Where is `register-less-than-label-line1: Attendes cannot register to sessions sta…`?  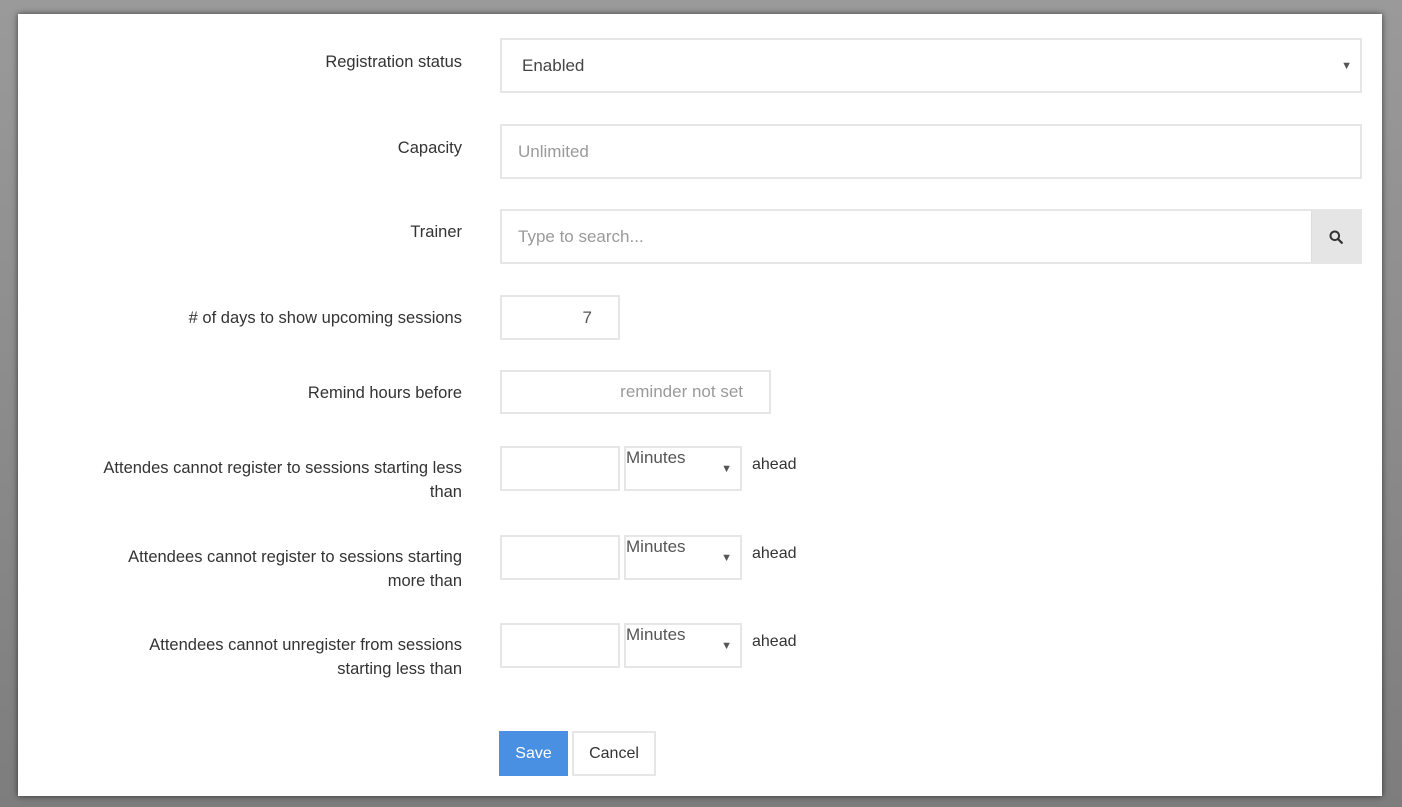
register-less-than-label-line1: Attendes cannot register to sessions sta… is located at coordinates (282, 468).